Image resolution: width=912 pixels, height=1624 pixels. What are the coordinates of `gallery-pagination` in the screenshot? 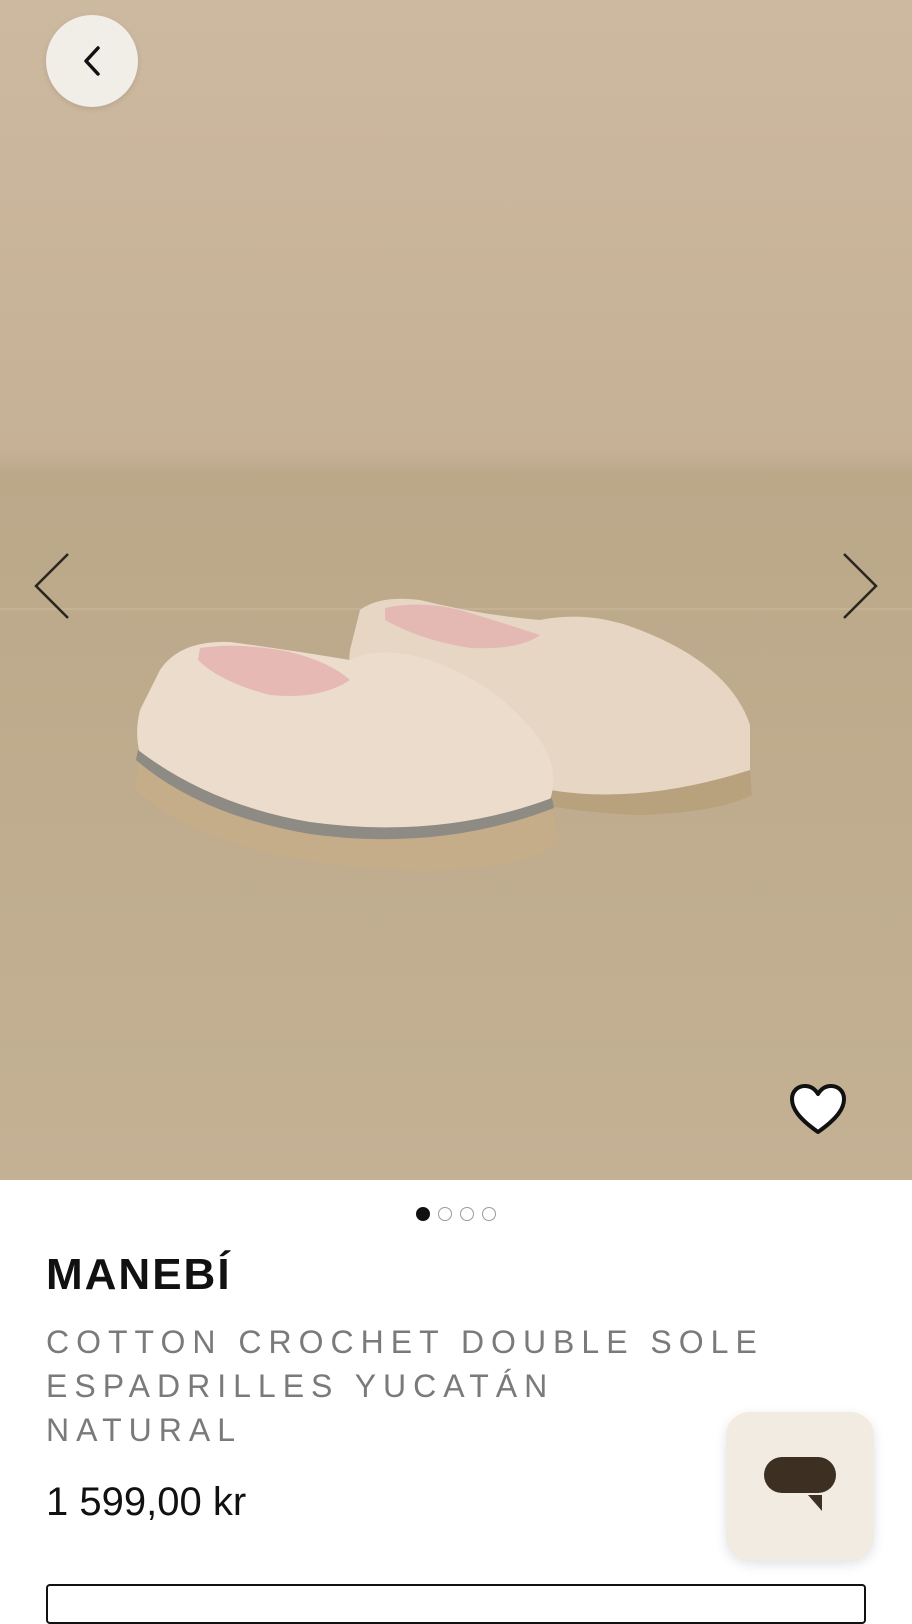 It's located at (456, 1214).